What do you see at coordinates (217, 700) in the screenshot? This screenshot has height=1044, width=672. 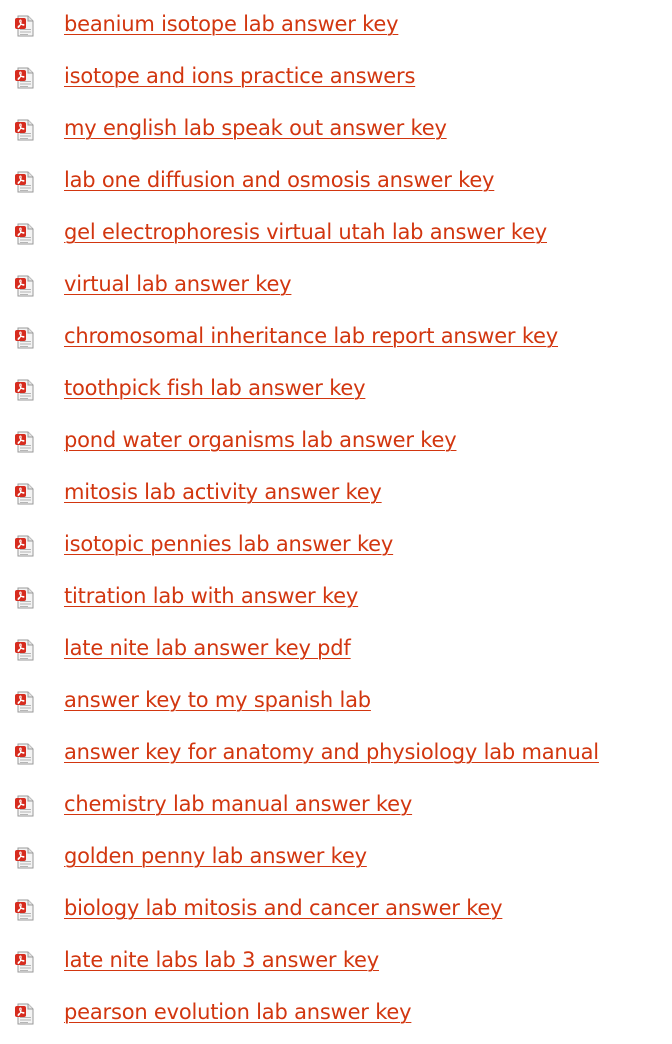 I see `pdf-link: answer key to my spanish lab` at bounding box center [217, 700].